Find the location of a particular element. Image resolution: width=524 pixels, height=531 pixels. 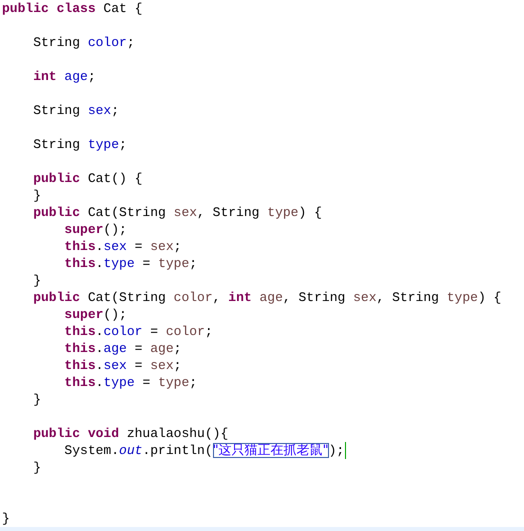

code-line: public Cat(String color, int age, String sex, String type) { is located at coordinates (267, 297).